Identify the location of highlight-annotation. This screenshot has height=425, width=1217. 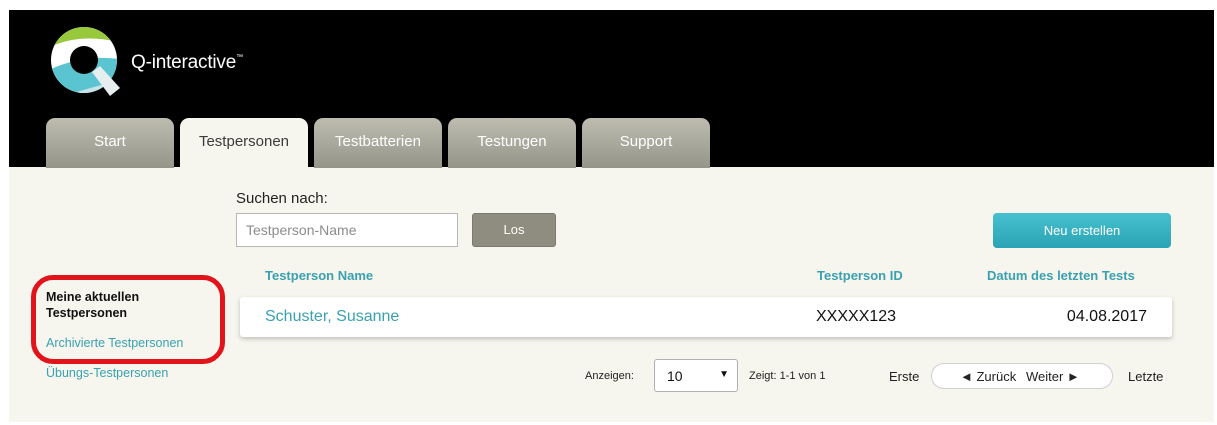
(128, 319).